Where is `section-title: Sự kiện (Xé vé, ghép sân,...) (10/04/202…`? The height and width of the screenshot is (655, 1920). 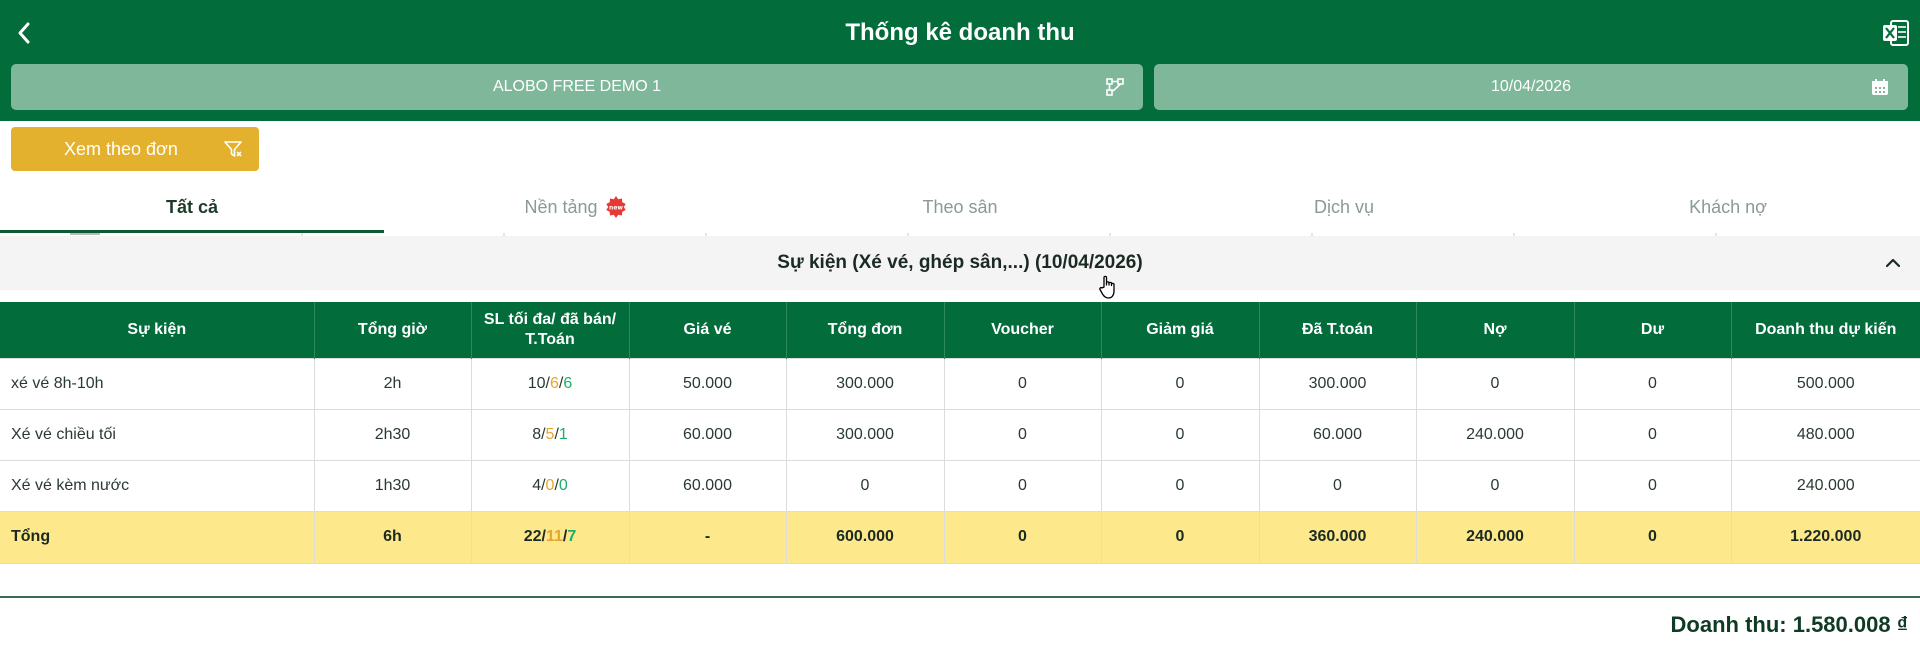 section-title: Sự kiện (Xé vé, ghép sân,...) (10/04/202… is located at coordinates (960, 262).